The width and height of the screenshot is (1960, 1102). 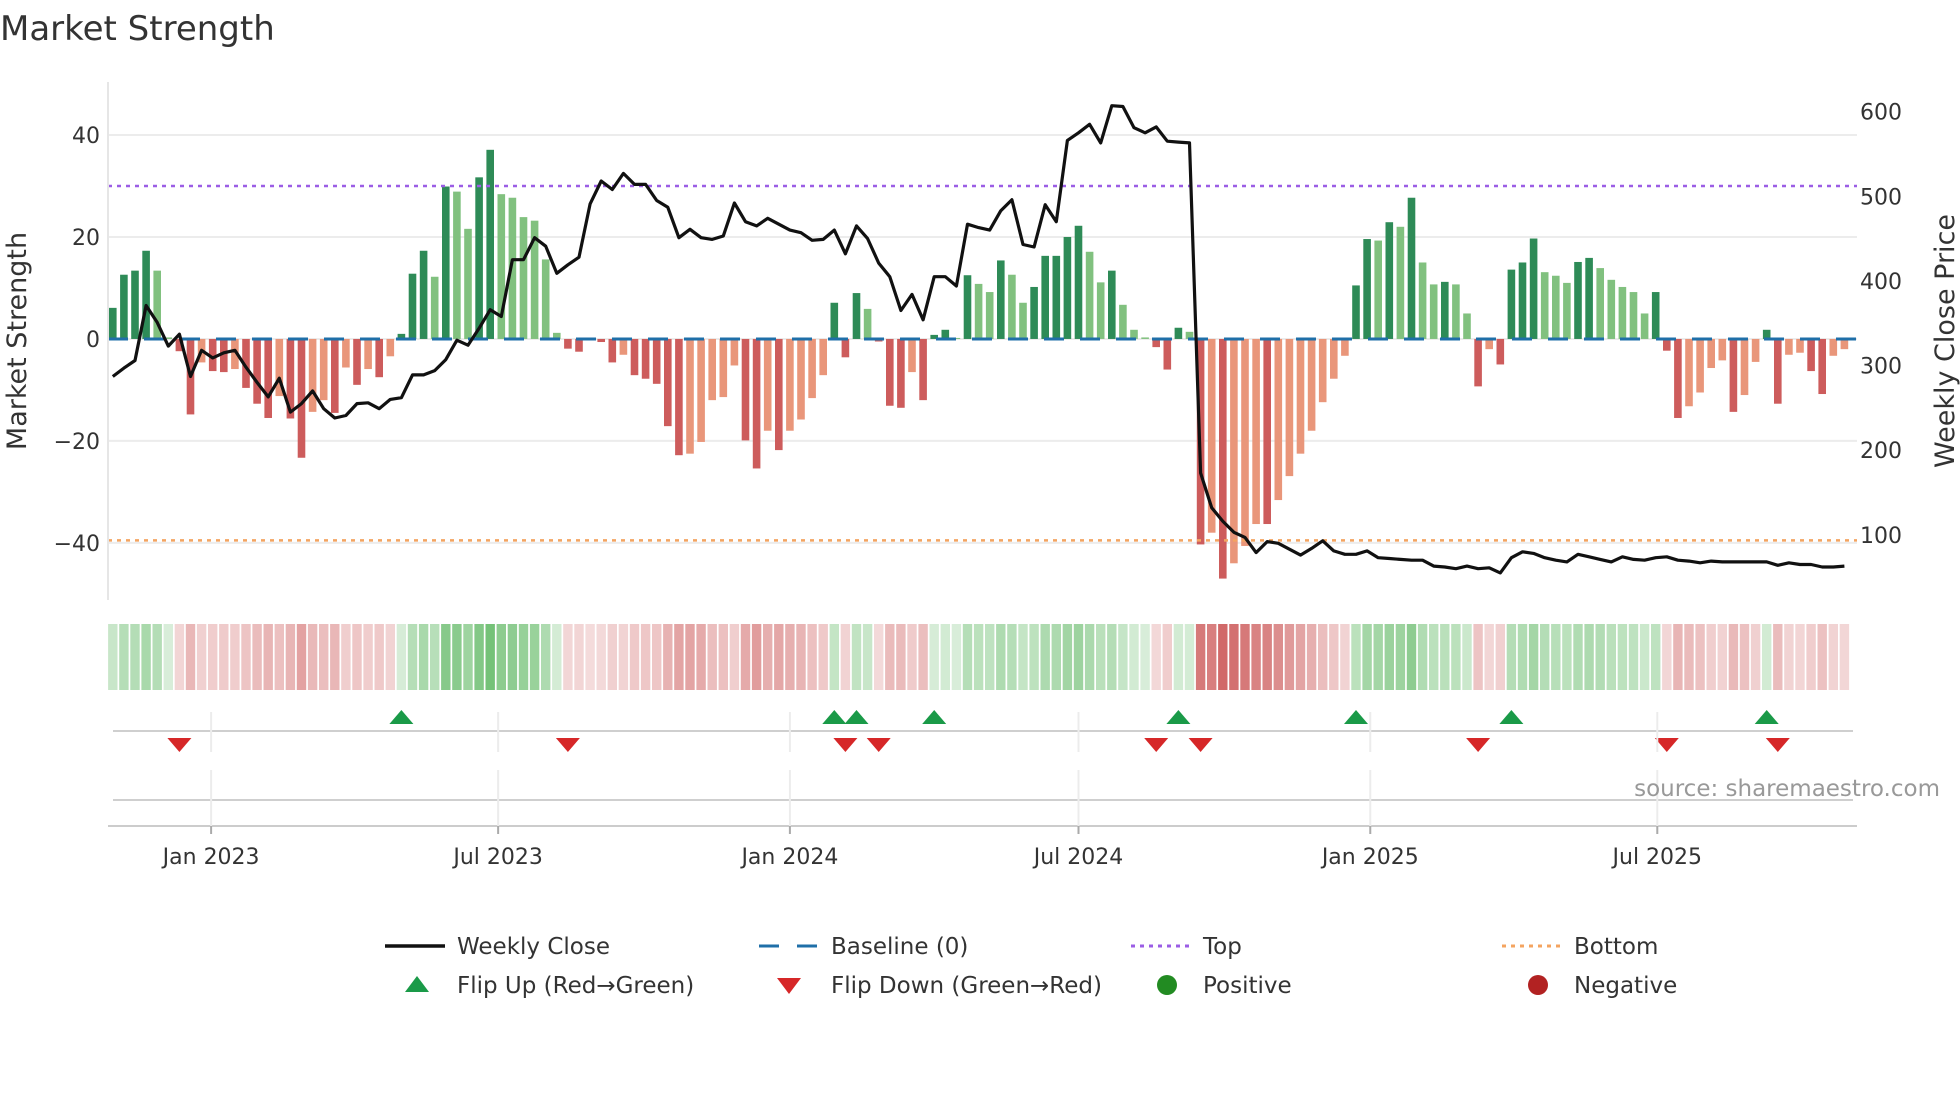 What do you see at coordinates (497, 947) in the screenshot?
I see `legend-item: Weekly Close` at bounding box center [497, 947].